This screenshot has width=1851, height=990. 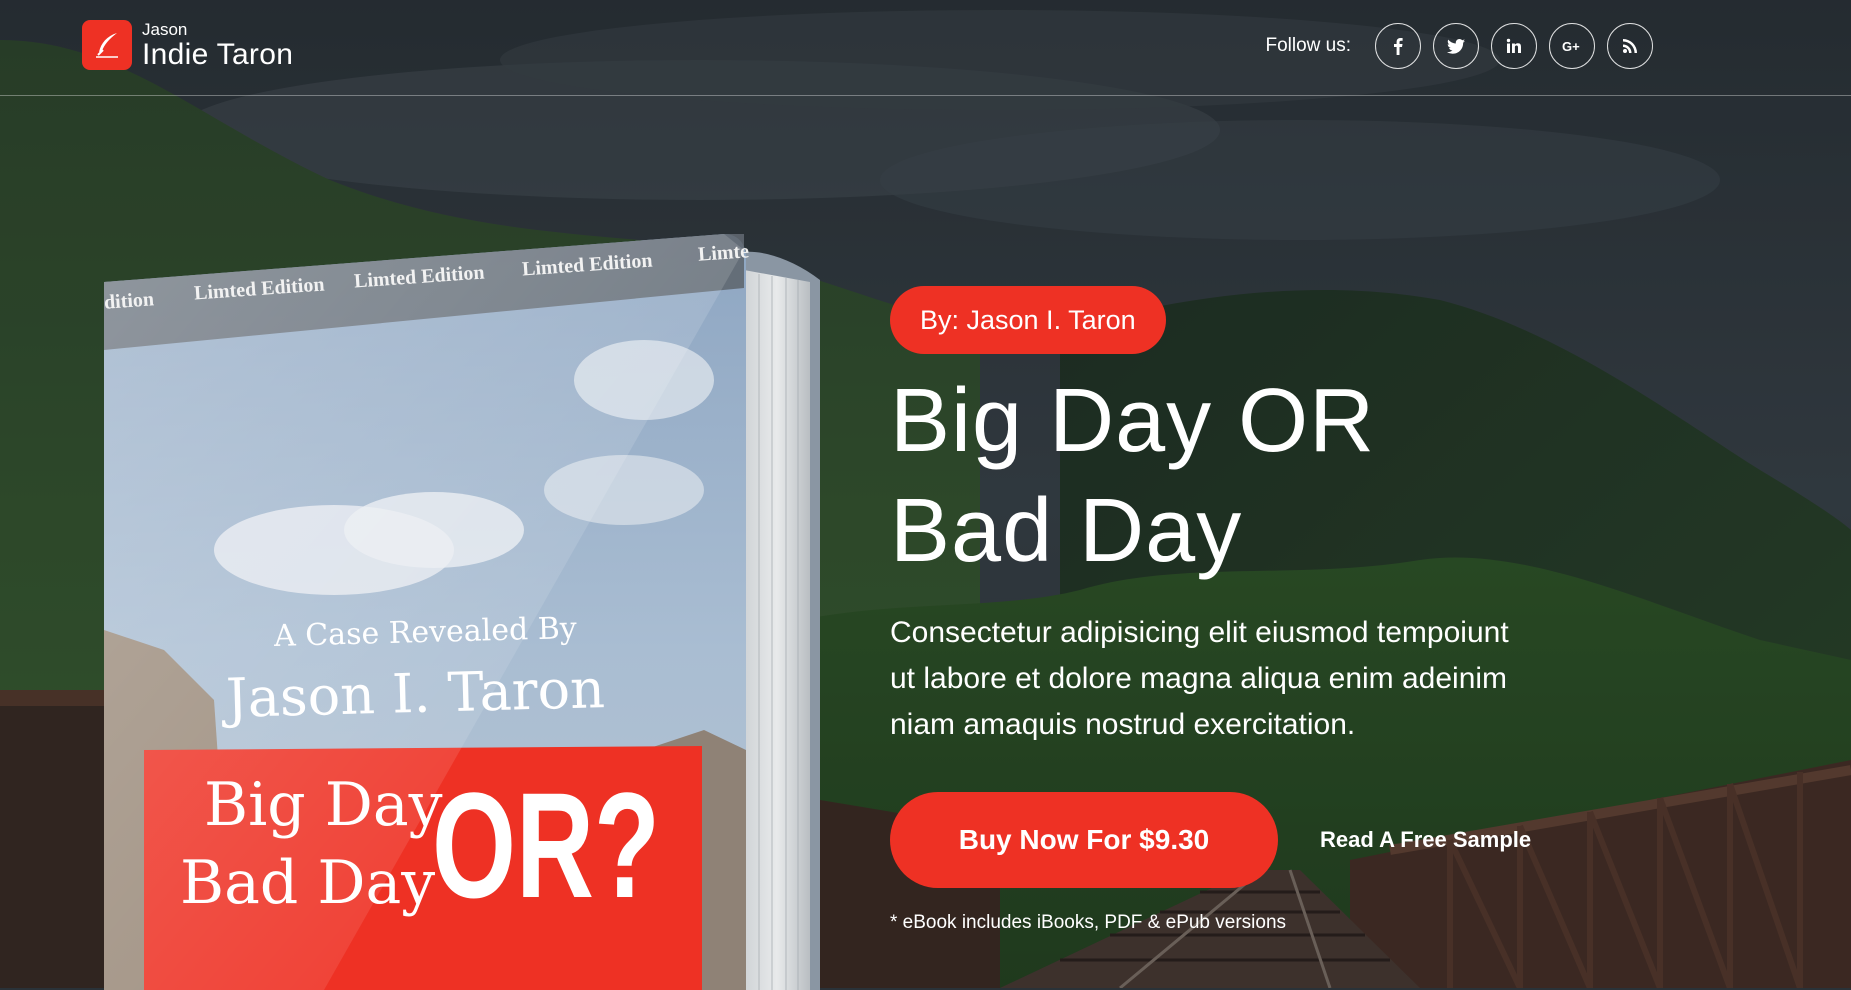 I want to click on book-title-line2: Bad Day, so click(x=308, y=883).